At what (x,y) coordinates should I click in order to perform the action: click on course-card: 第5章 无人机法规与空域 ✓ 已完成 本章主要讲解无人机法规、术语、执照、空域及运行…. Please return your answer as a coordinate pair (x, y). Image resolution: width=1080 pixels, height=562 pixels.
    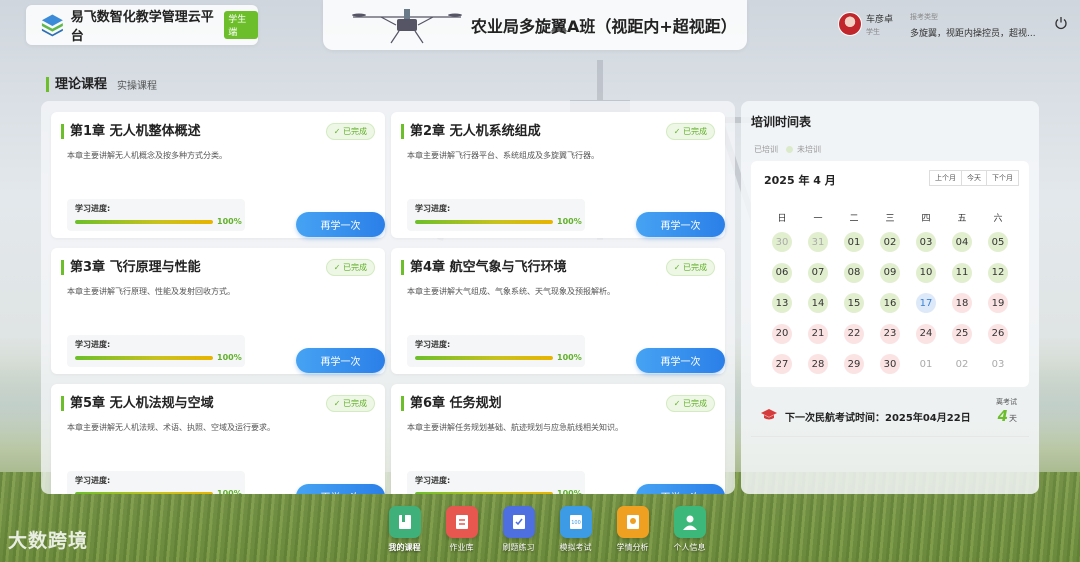
    Looking at the image, I should click on (218, 439).